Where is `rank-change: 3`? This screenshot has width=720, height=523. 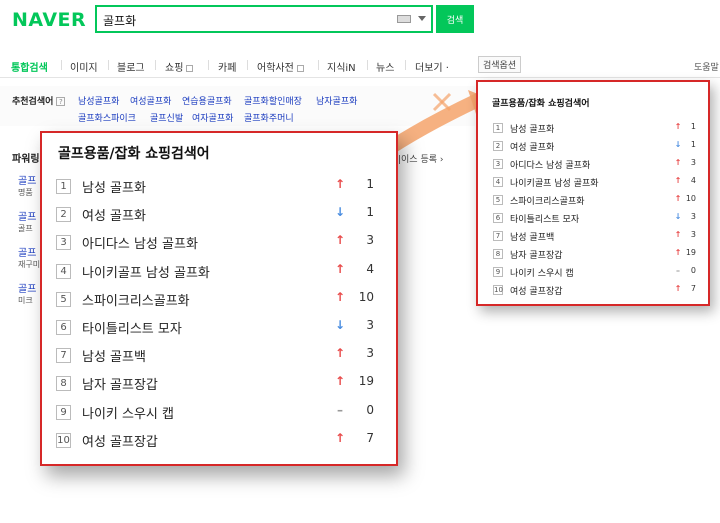 rank-change: 3 is located at coordinates (693, 216).